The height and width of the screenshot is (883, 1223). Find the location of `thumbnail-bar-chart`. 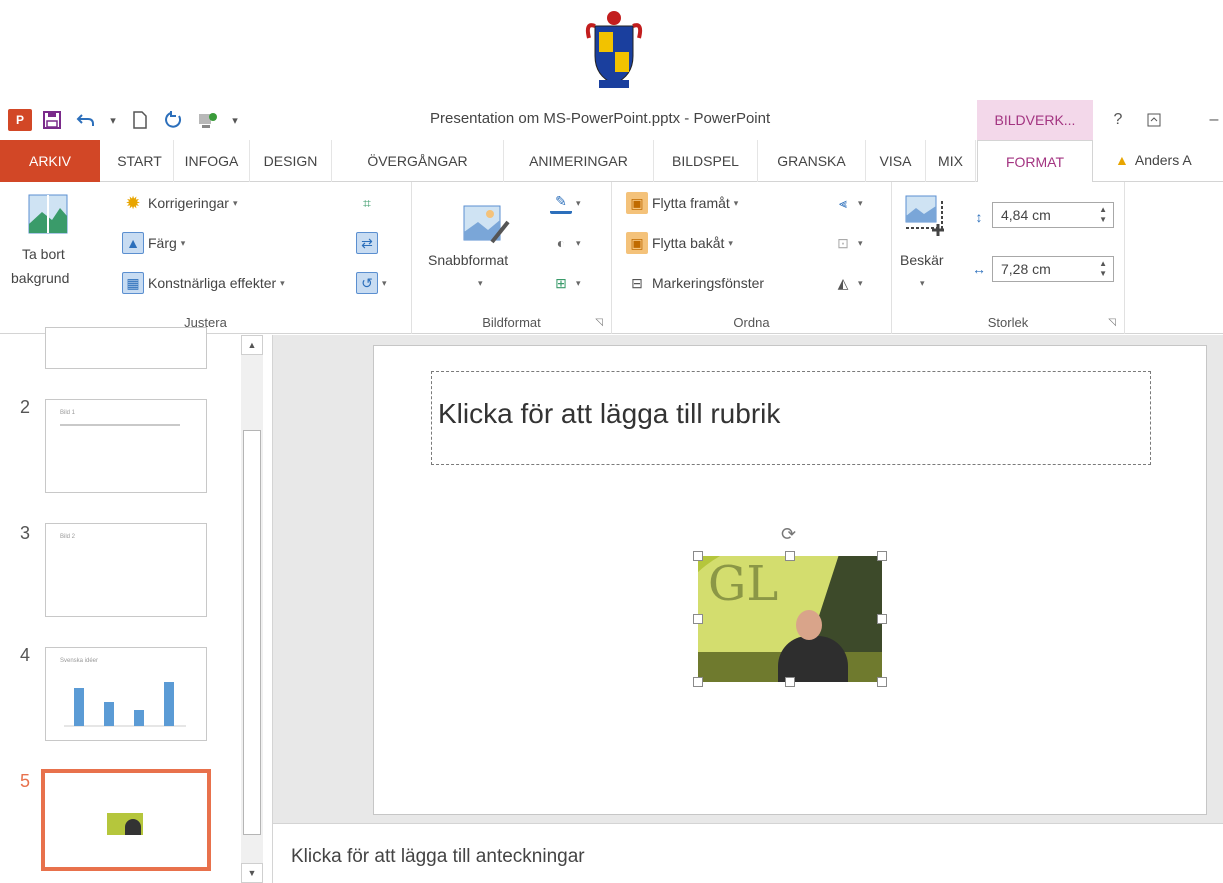

thumbnail-bar-chart is located at coordinates (125, 704).